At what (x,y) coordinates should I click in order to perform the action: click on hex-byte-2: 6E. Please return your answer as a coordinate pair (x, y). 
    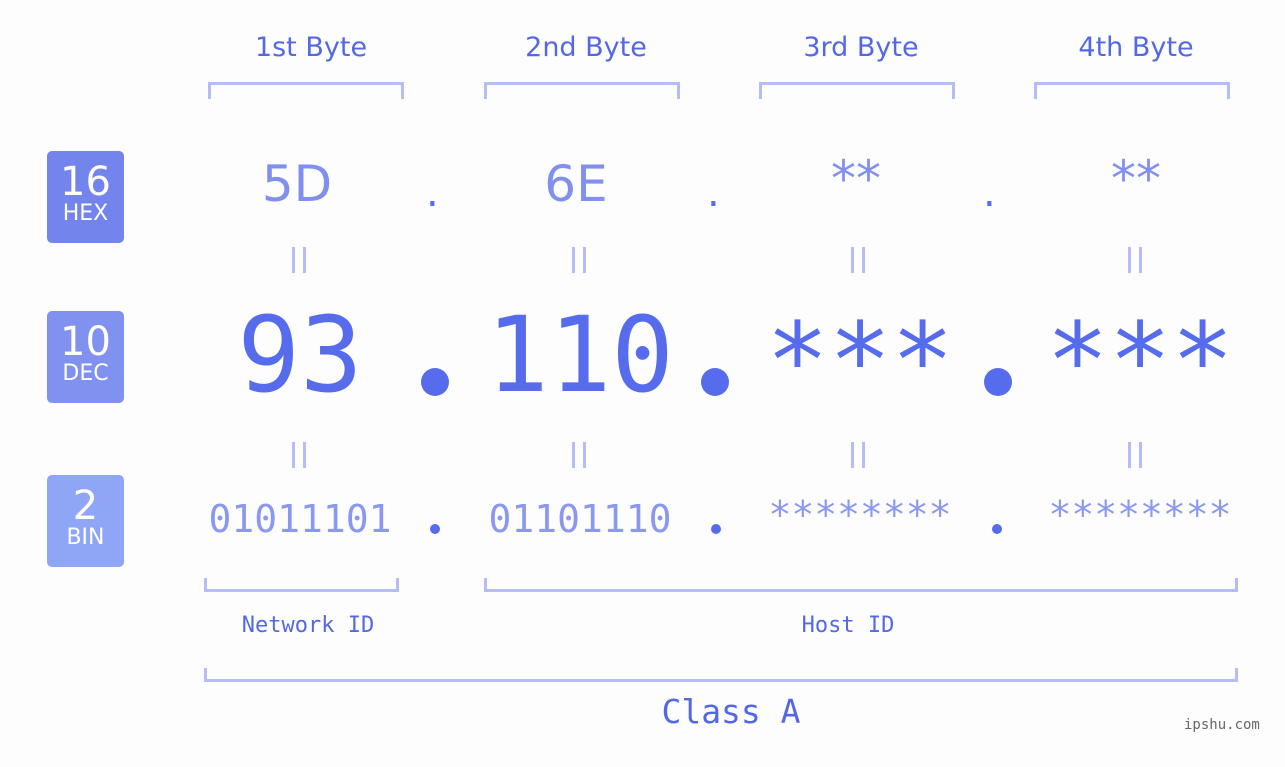
    Looking at the image, I should click on (576, 184).